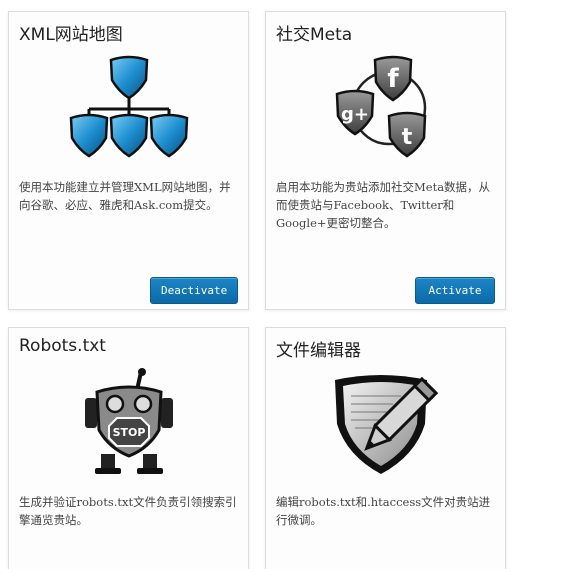  Describe the element at coordinates (393, 79) in the screenshot. I see `svg-text: f` at that location.